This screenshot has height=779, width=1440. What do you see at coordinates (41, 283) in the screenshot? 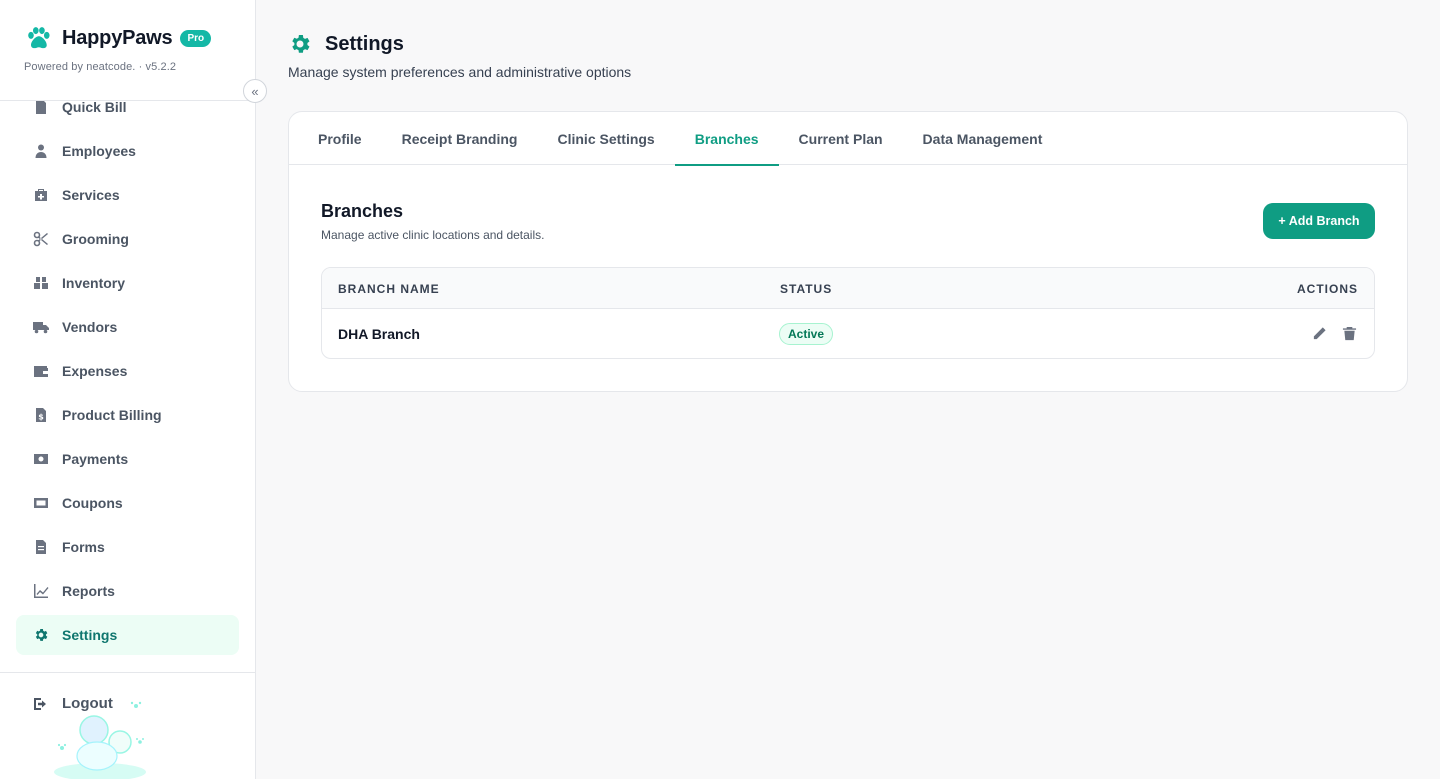
I see `boxes-icon` at bounding box center [41, 283].